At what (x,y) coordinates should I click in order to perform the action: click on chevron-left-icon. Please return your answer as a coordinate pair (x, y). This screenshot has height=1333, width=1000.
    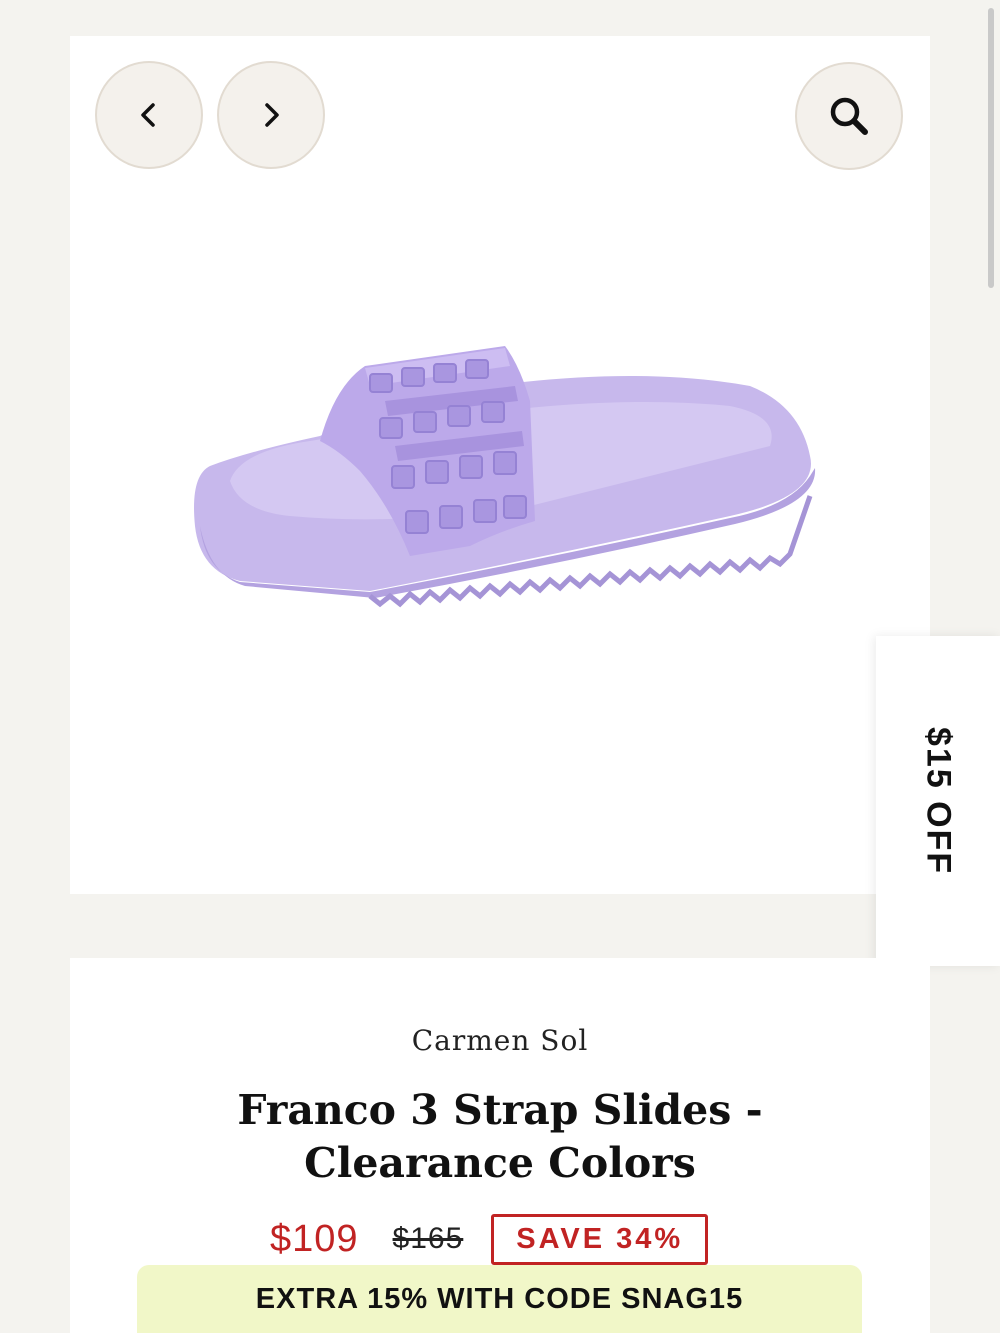
    Looking at the image, I should click on (148, 115).